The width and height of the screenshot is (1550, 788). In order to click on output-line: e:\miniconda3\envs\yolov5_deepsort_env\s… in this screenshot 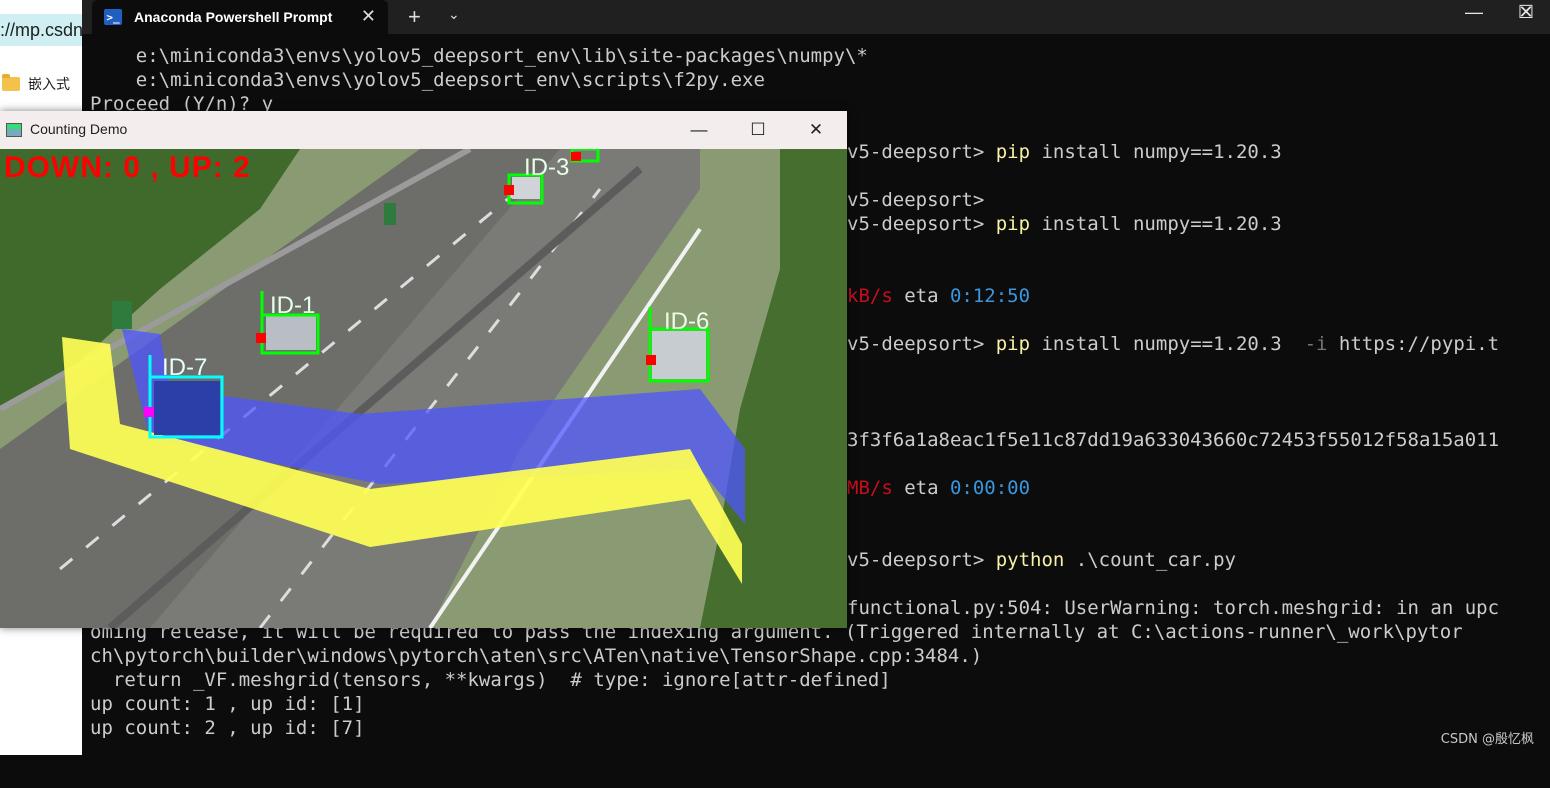, I will do `click(427, 80)`.